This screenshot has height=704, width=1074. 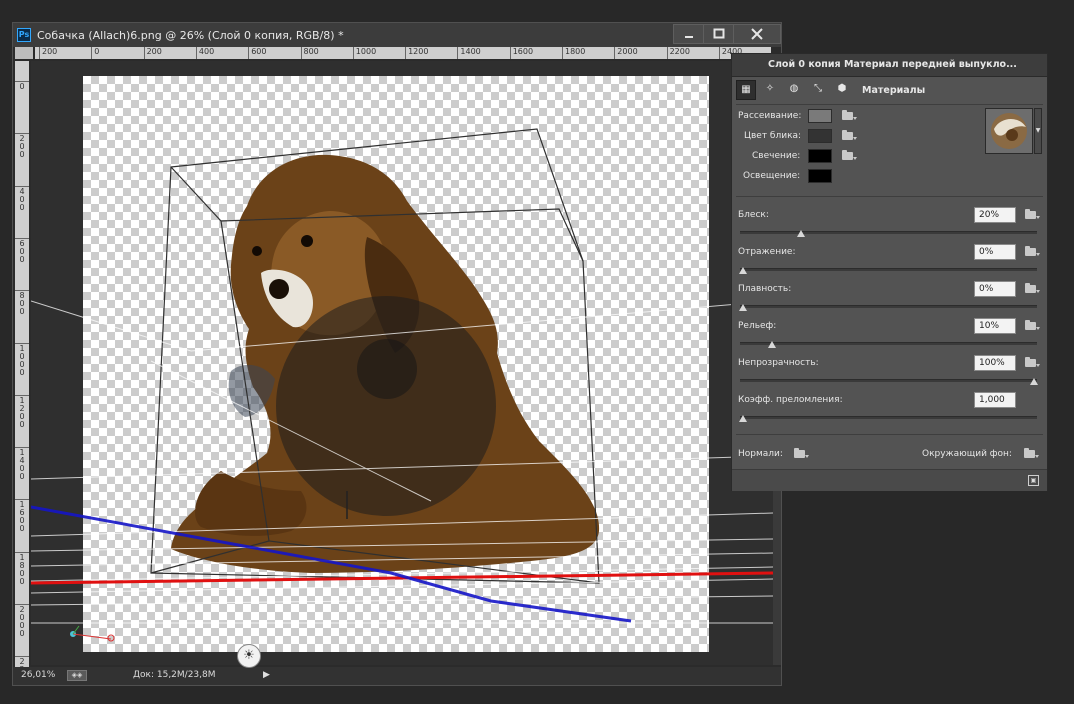 I want to click on environment-folder-icon, so click(x=1031, y=453).